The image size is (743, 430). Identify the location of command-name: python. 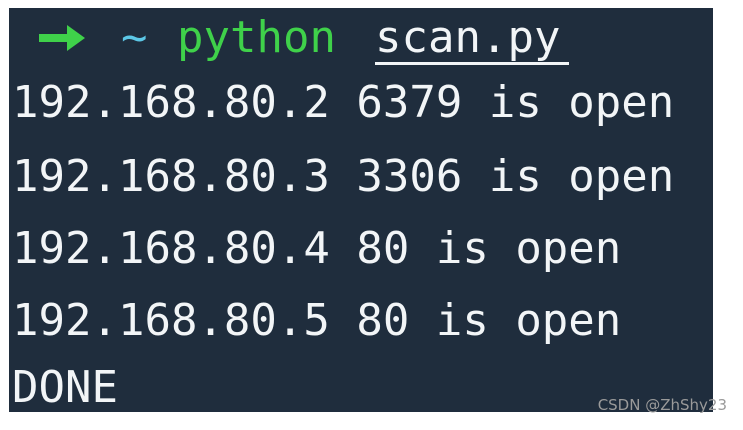
(256, 37).